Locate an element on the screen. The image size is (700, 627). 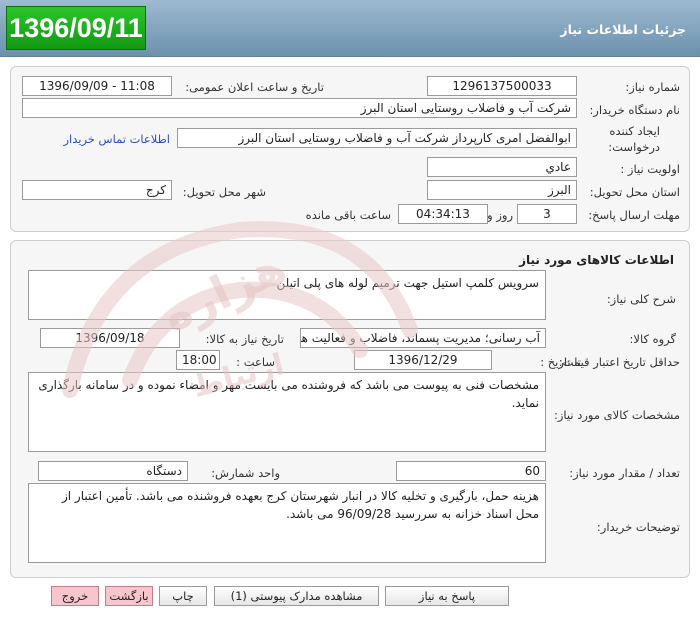
days-label: روز و is located at coordinates (500, 215).